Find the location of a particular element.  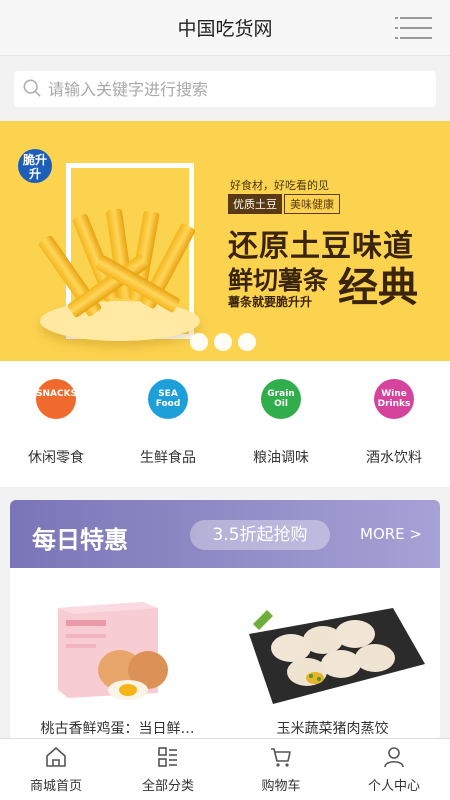

grain-oil-icon: Grain Oil is located at coordinates (281, 399).